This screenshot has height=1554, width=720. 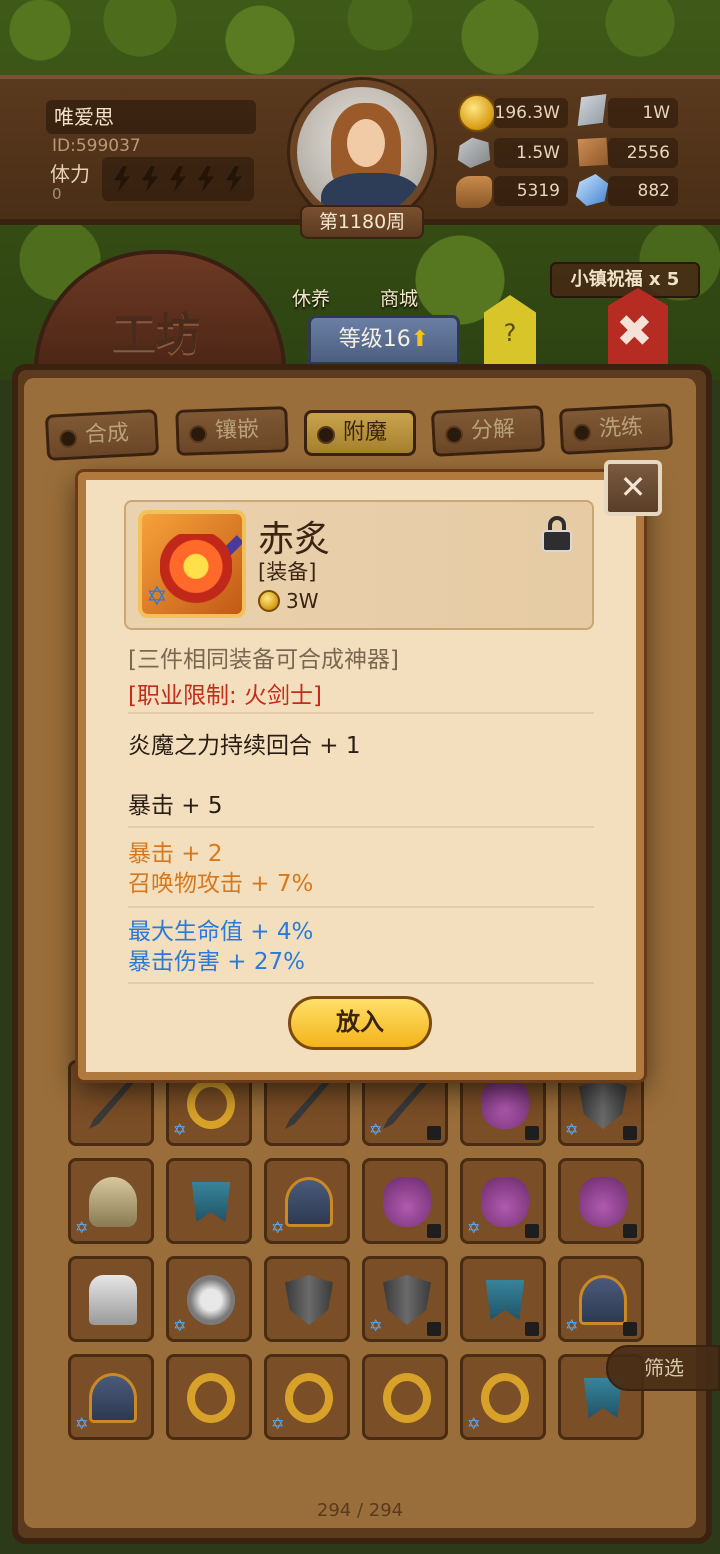 I want to click on player-avatar, so click(x=362, y=152).